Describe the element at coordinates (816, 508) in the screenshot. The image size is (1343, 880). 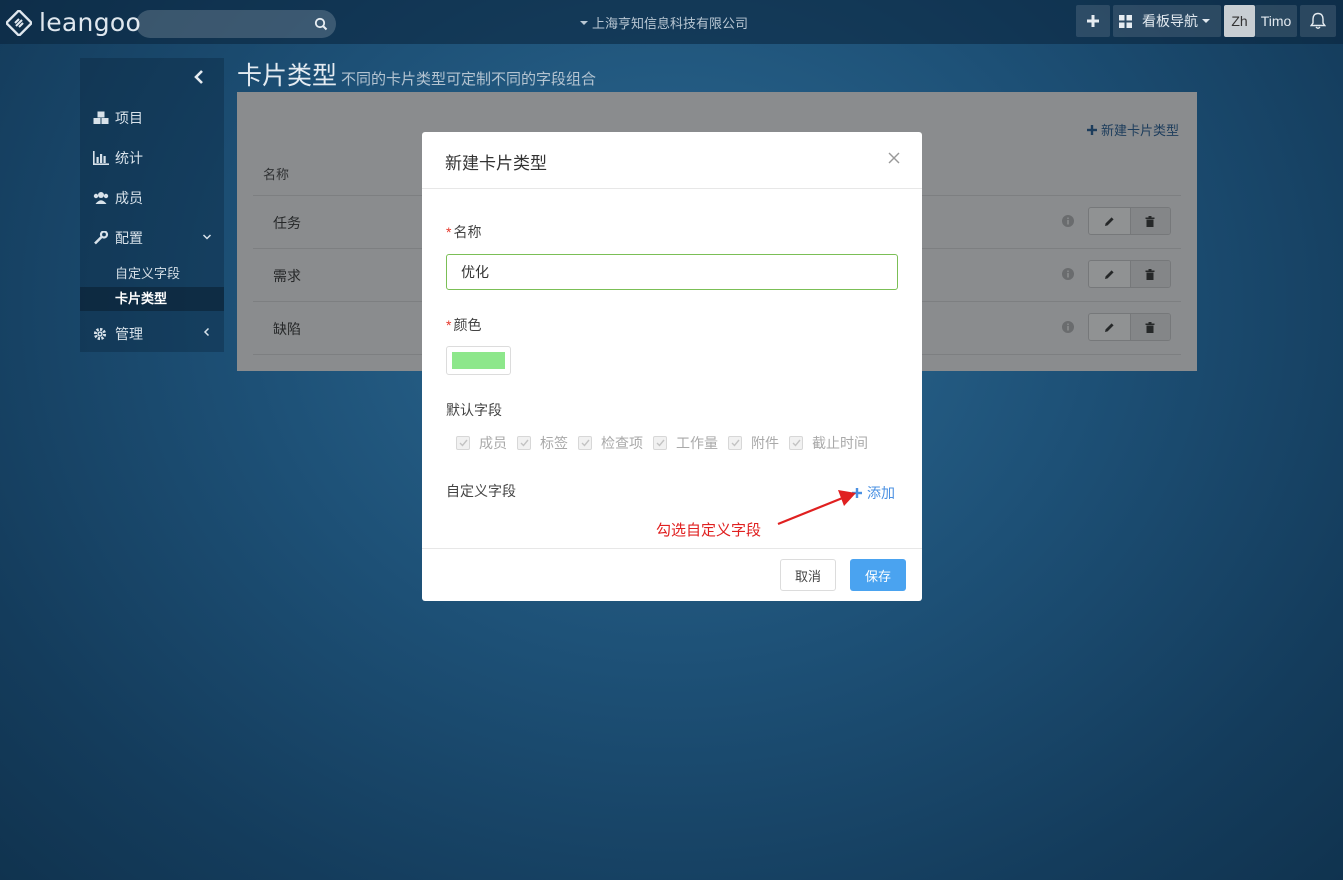
I see `annotation-arrow-icon` at that location.